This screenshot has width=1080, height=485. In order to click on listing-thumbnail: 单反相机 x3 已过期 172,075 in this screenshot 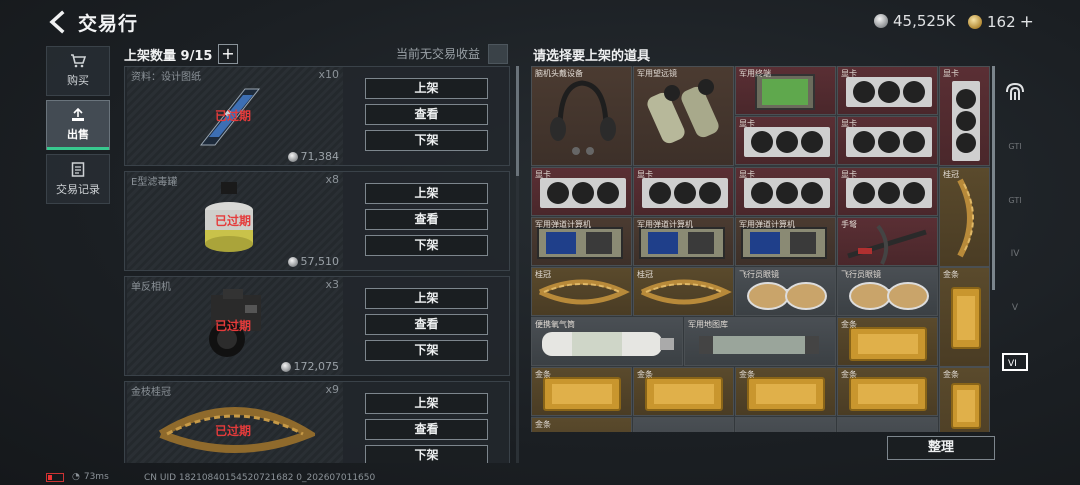, I will do `click(235, 326)`.